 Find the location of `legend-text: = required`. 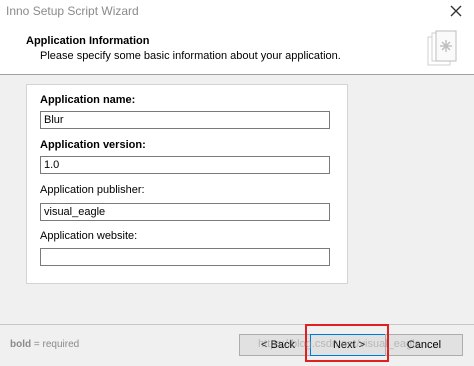

legend-text: = required is located at coordinates (55, 344).